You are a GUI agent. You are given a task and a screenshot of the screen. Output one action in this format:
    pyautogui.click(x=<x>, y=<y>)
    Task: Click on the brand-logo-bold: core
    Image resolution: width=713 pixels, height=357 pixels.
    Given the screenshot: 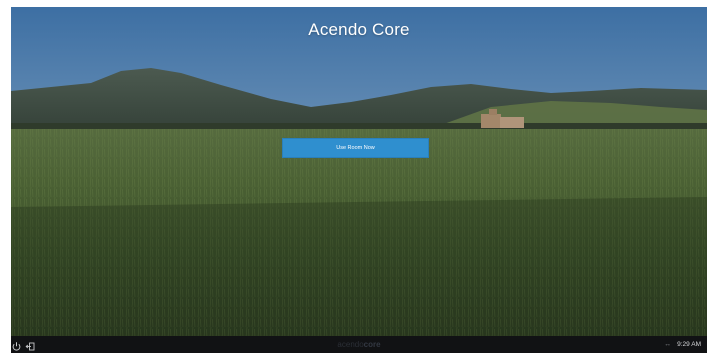 What is the action you would take?
    pyautogui.click(x=372, y=344)
    